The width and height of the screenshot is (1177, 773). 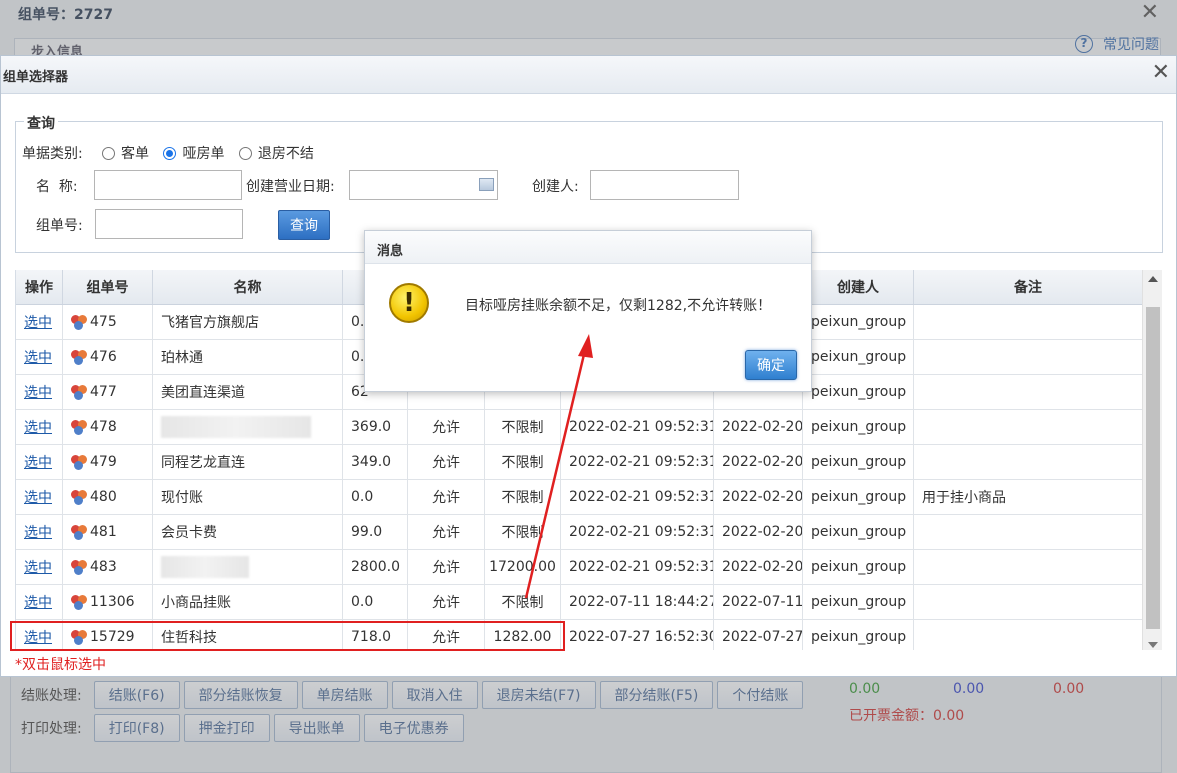 What do you see at coordinates (664, 185) in the screenshot?
I see `creator-input` at bounding box center [664, 185].